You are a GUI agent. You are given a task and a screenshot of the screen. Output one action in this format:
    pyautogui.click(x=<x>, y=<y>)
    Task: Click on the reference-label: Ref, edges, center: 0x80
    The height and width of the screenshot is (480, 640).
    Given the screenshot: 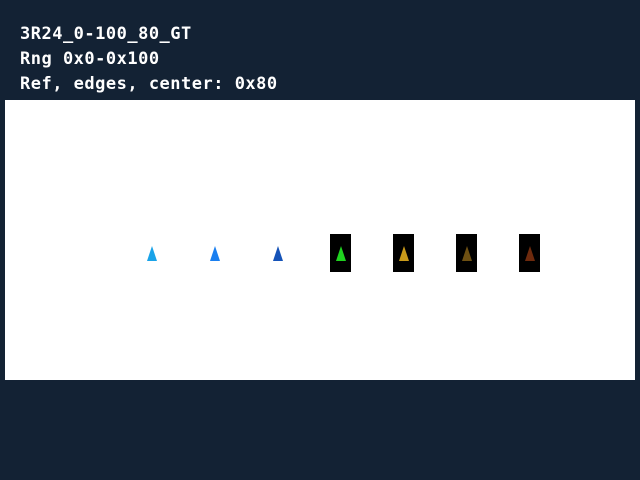 What is the action you would take?
    pyautogui.click(x=149, y=84)
    